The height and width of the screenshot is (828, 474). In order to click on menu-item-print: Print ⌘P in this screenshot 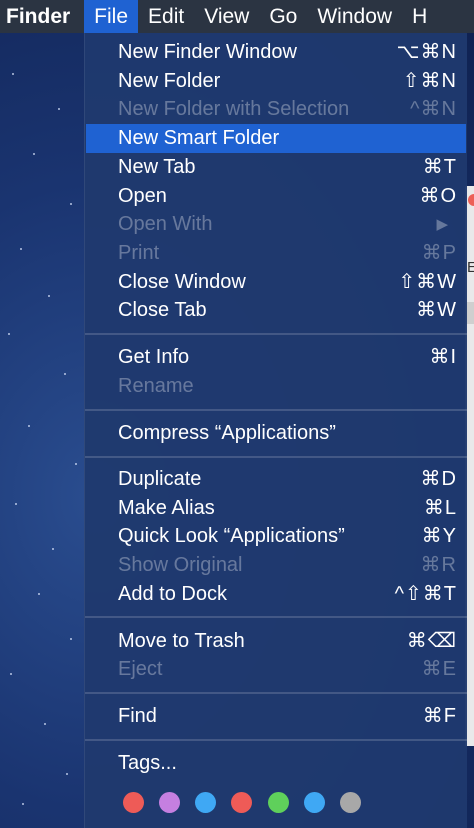, I will do `click(276, 253)`.